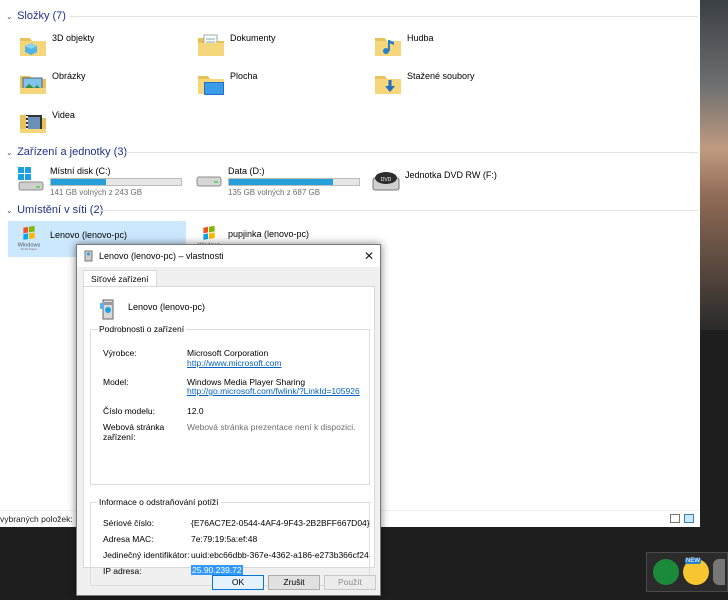  What do you see at coordinates (88, 256) in the screenshot?
I see `device-icon` at bounding box center [88, 256].